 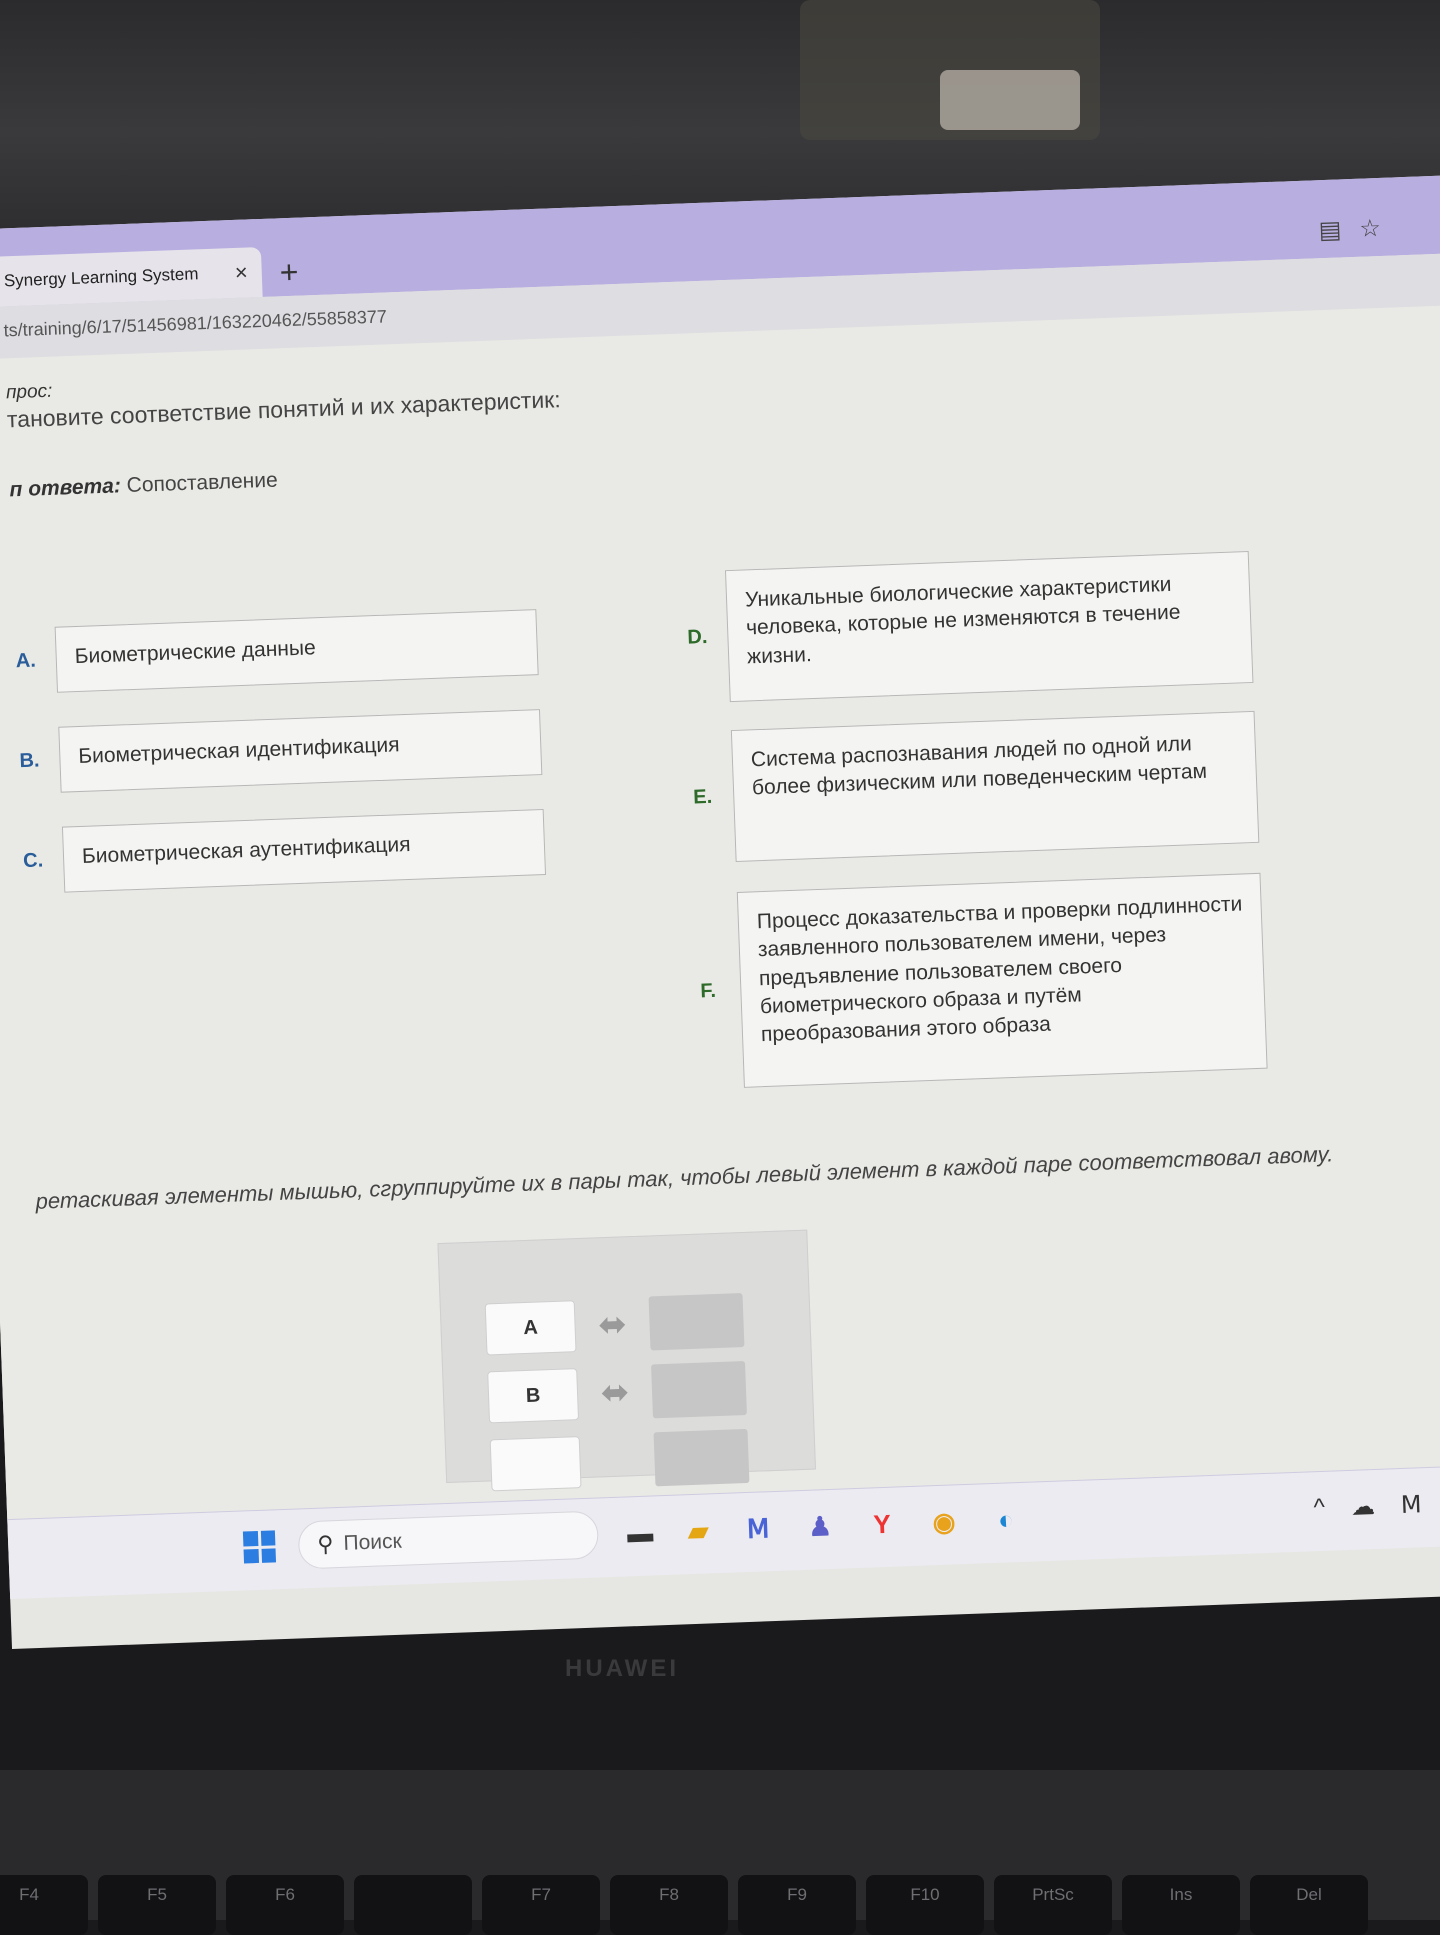 What do you see at coordinates (304, 851) in the screenshot?
I see `item-text: Биометрическая аутентификация` at bounding box center [304, 851].